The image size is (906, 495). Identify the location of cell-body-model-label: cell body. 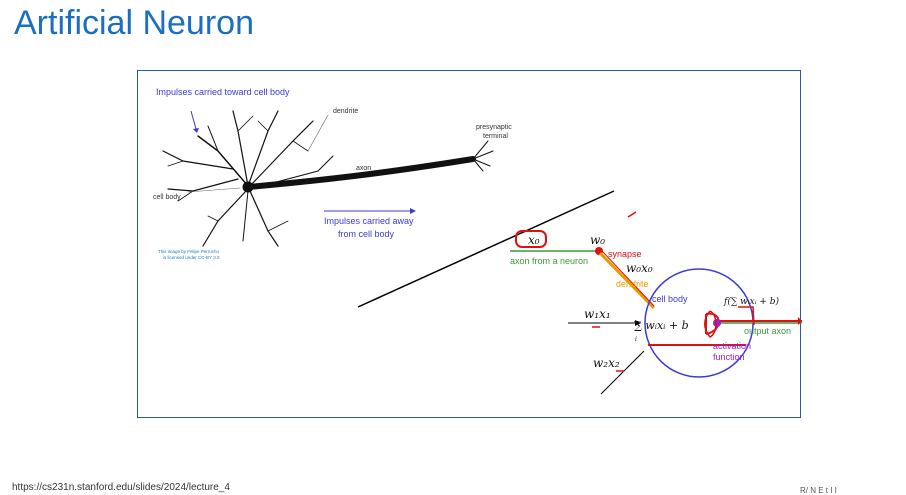
(670, 299).